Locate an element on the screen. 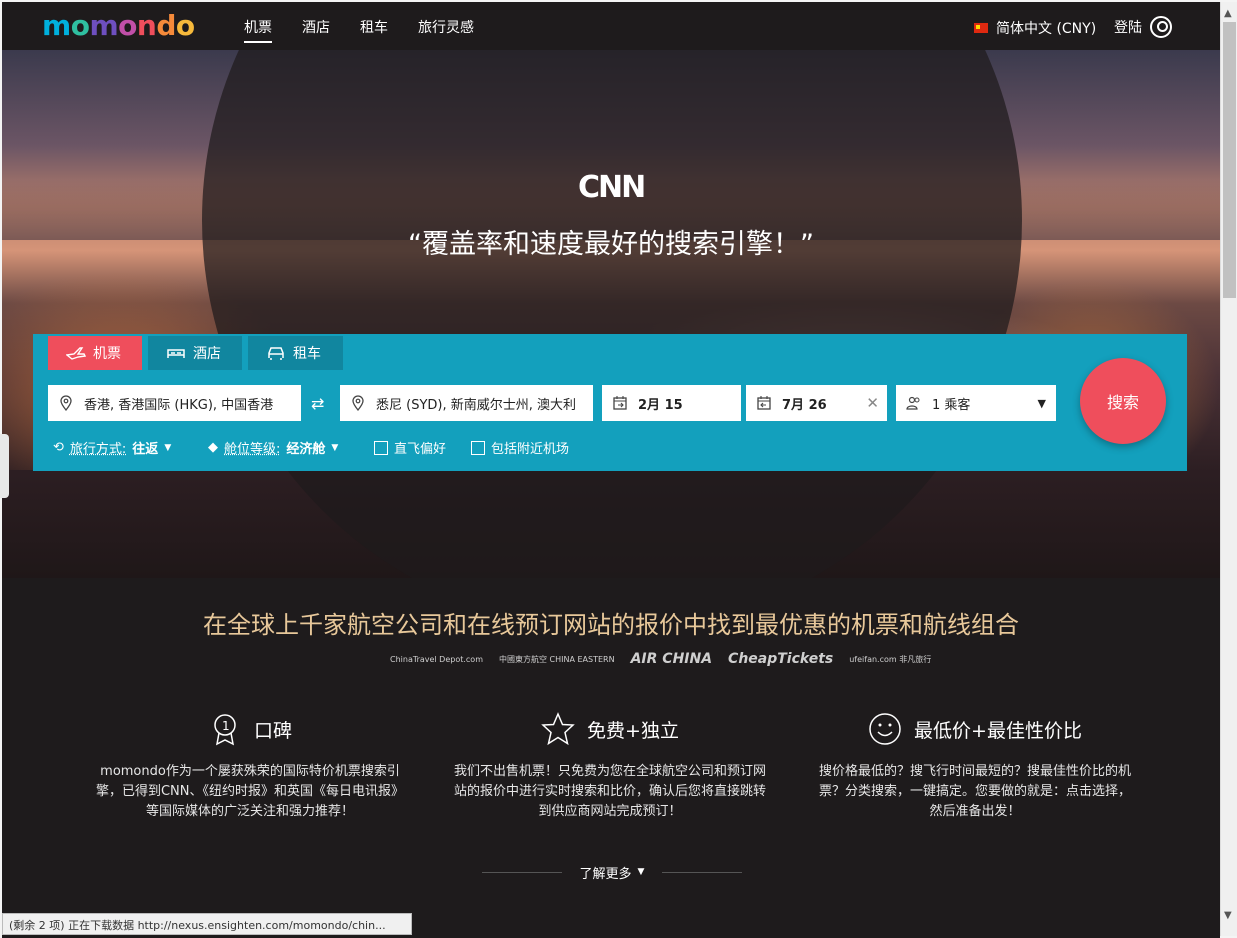 Image resolution: width=1237 pixels, height=938 pixels. return-date-value: 7月 26 is located at coordinates (804, 405).